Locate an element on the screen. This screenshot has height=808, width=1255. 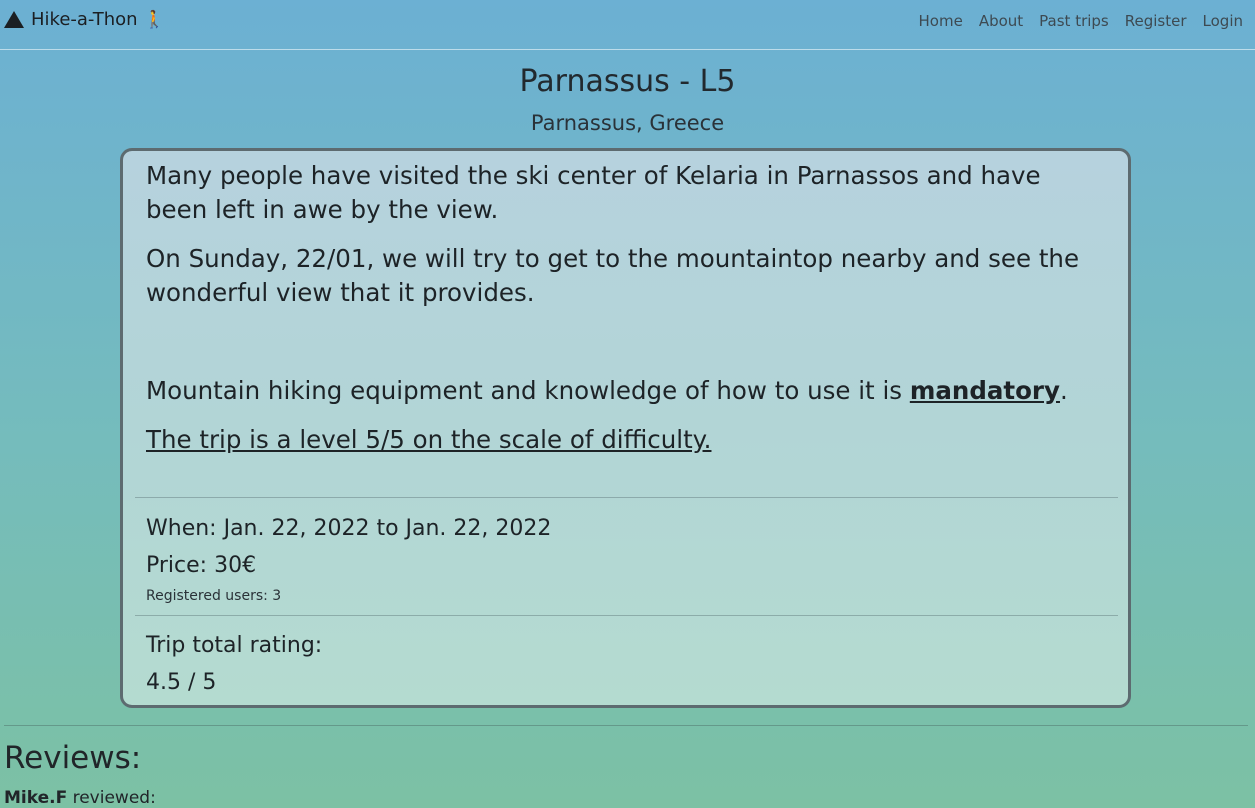
trip-rating: Trip total rating: 4.5 / 5 is located at coordinates (234, 664).